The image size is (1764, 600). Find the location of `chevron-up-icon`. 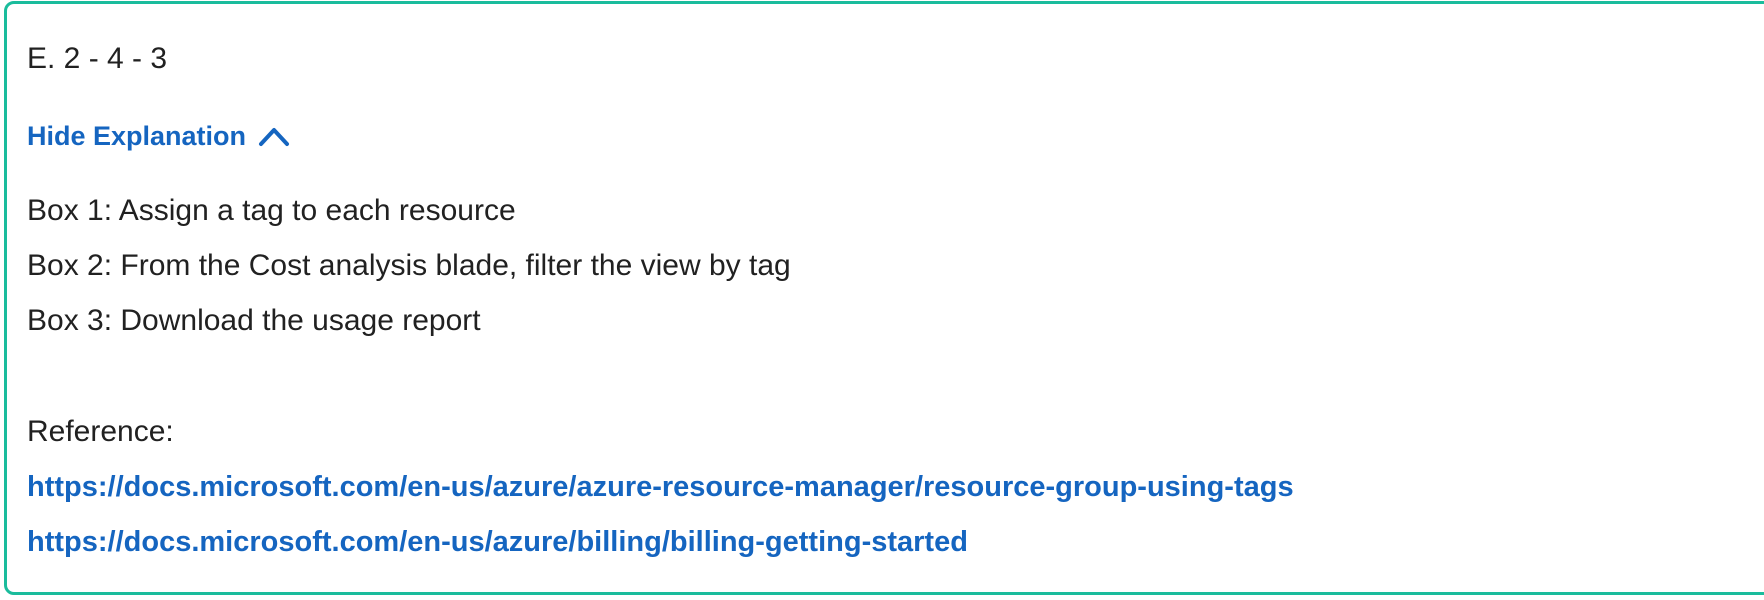

chevron-up-icon is located at coordinates (274, 137).